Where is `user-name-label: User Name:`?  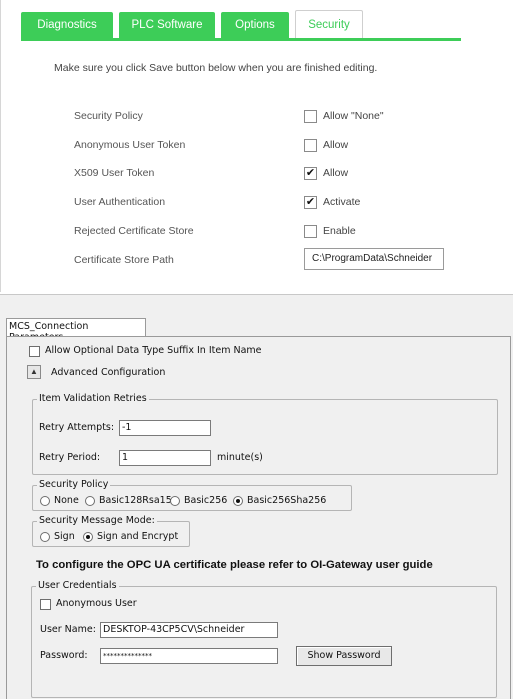
user-name-label: User Name: is located at coordinates (68, 629).